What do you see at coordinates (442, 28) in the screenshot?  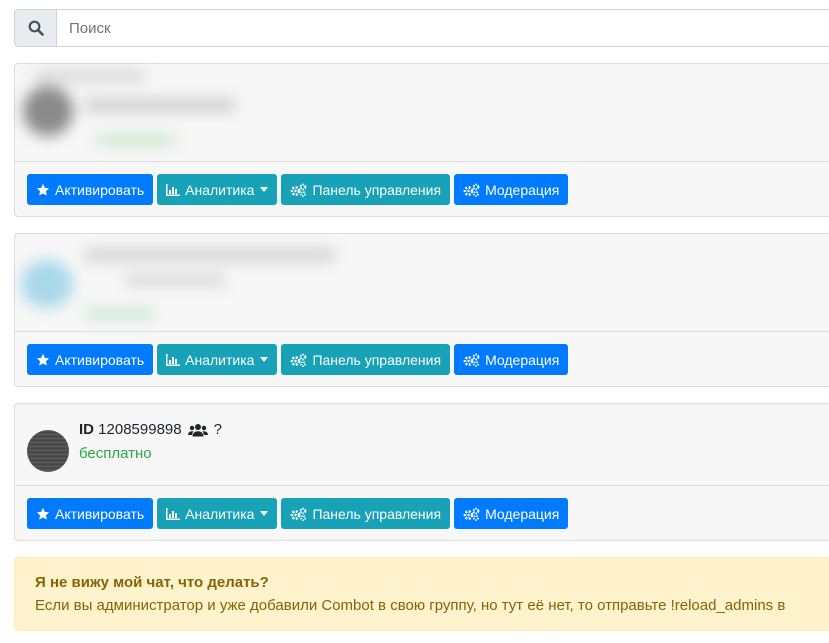 I see `search-input` at bounding box center [442, 28].